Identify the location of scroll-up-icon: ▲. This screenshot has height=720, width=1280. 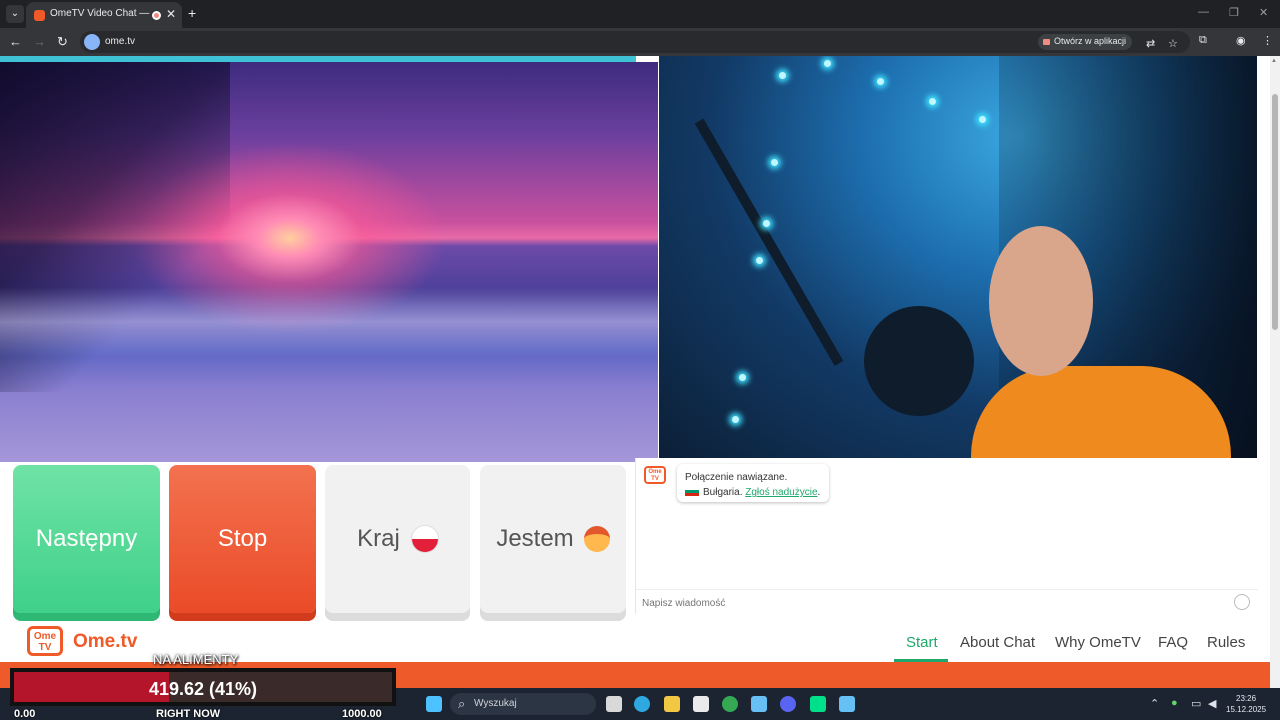
(1274, 61).